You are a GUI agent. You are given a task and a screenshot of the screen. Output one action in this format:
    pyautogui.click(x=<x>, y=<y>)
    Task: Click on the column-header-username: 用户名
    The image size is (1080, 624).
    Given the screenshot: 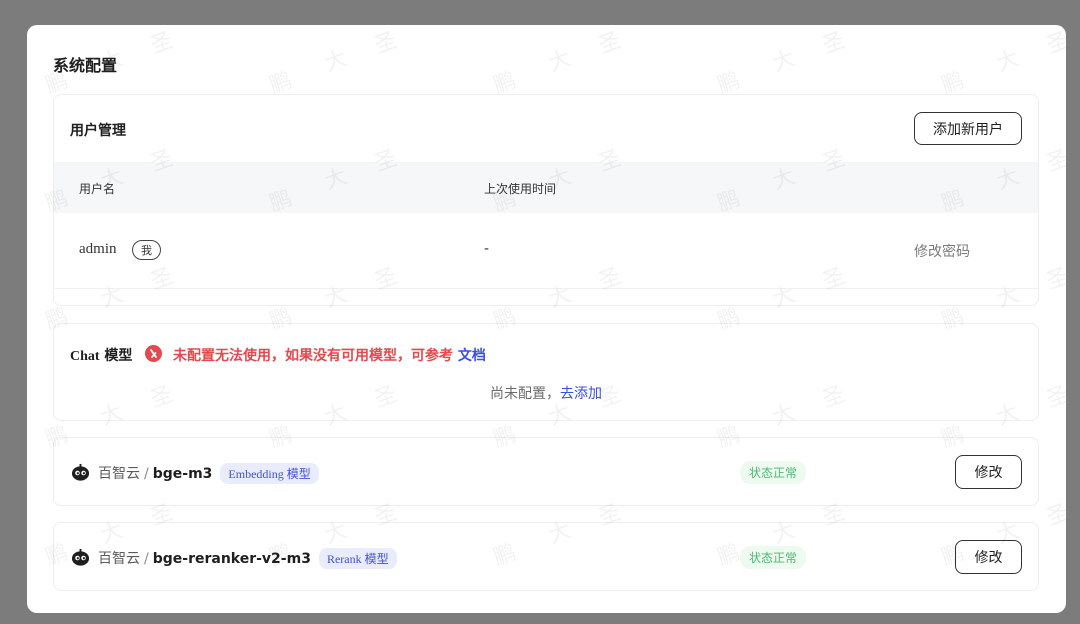 What is the action you would take?
    pyautogui.click(x=97, y=189)
    